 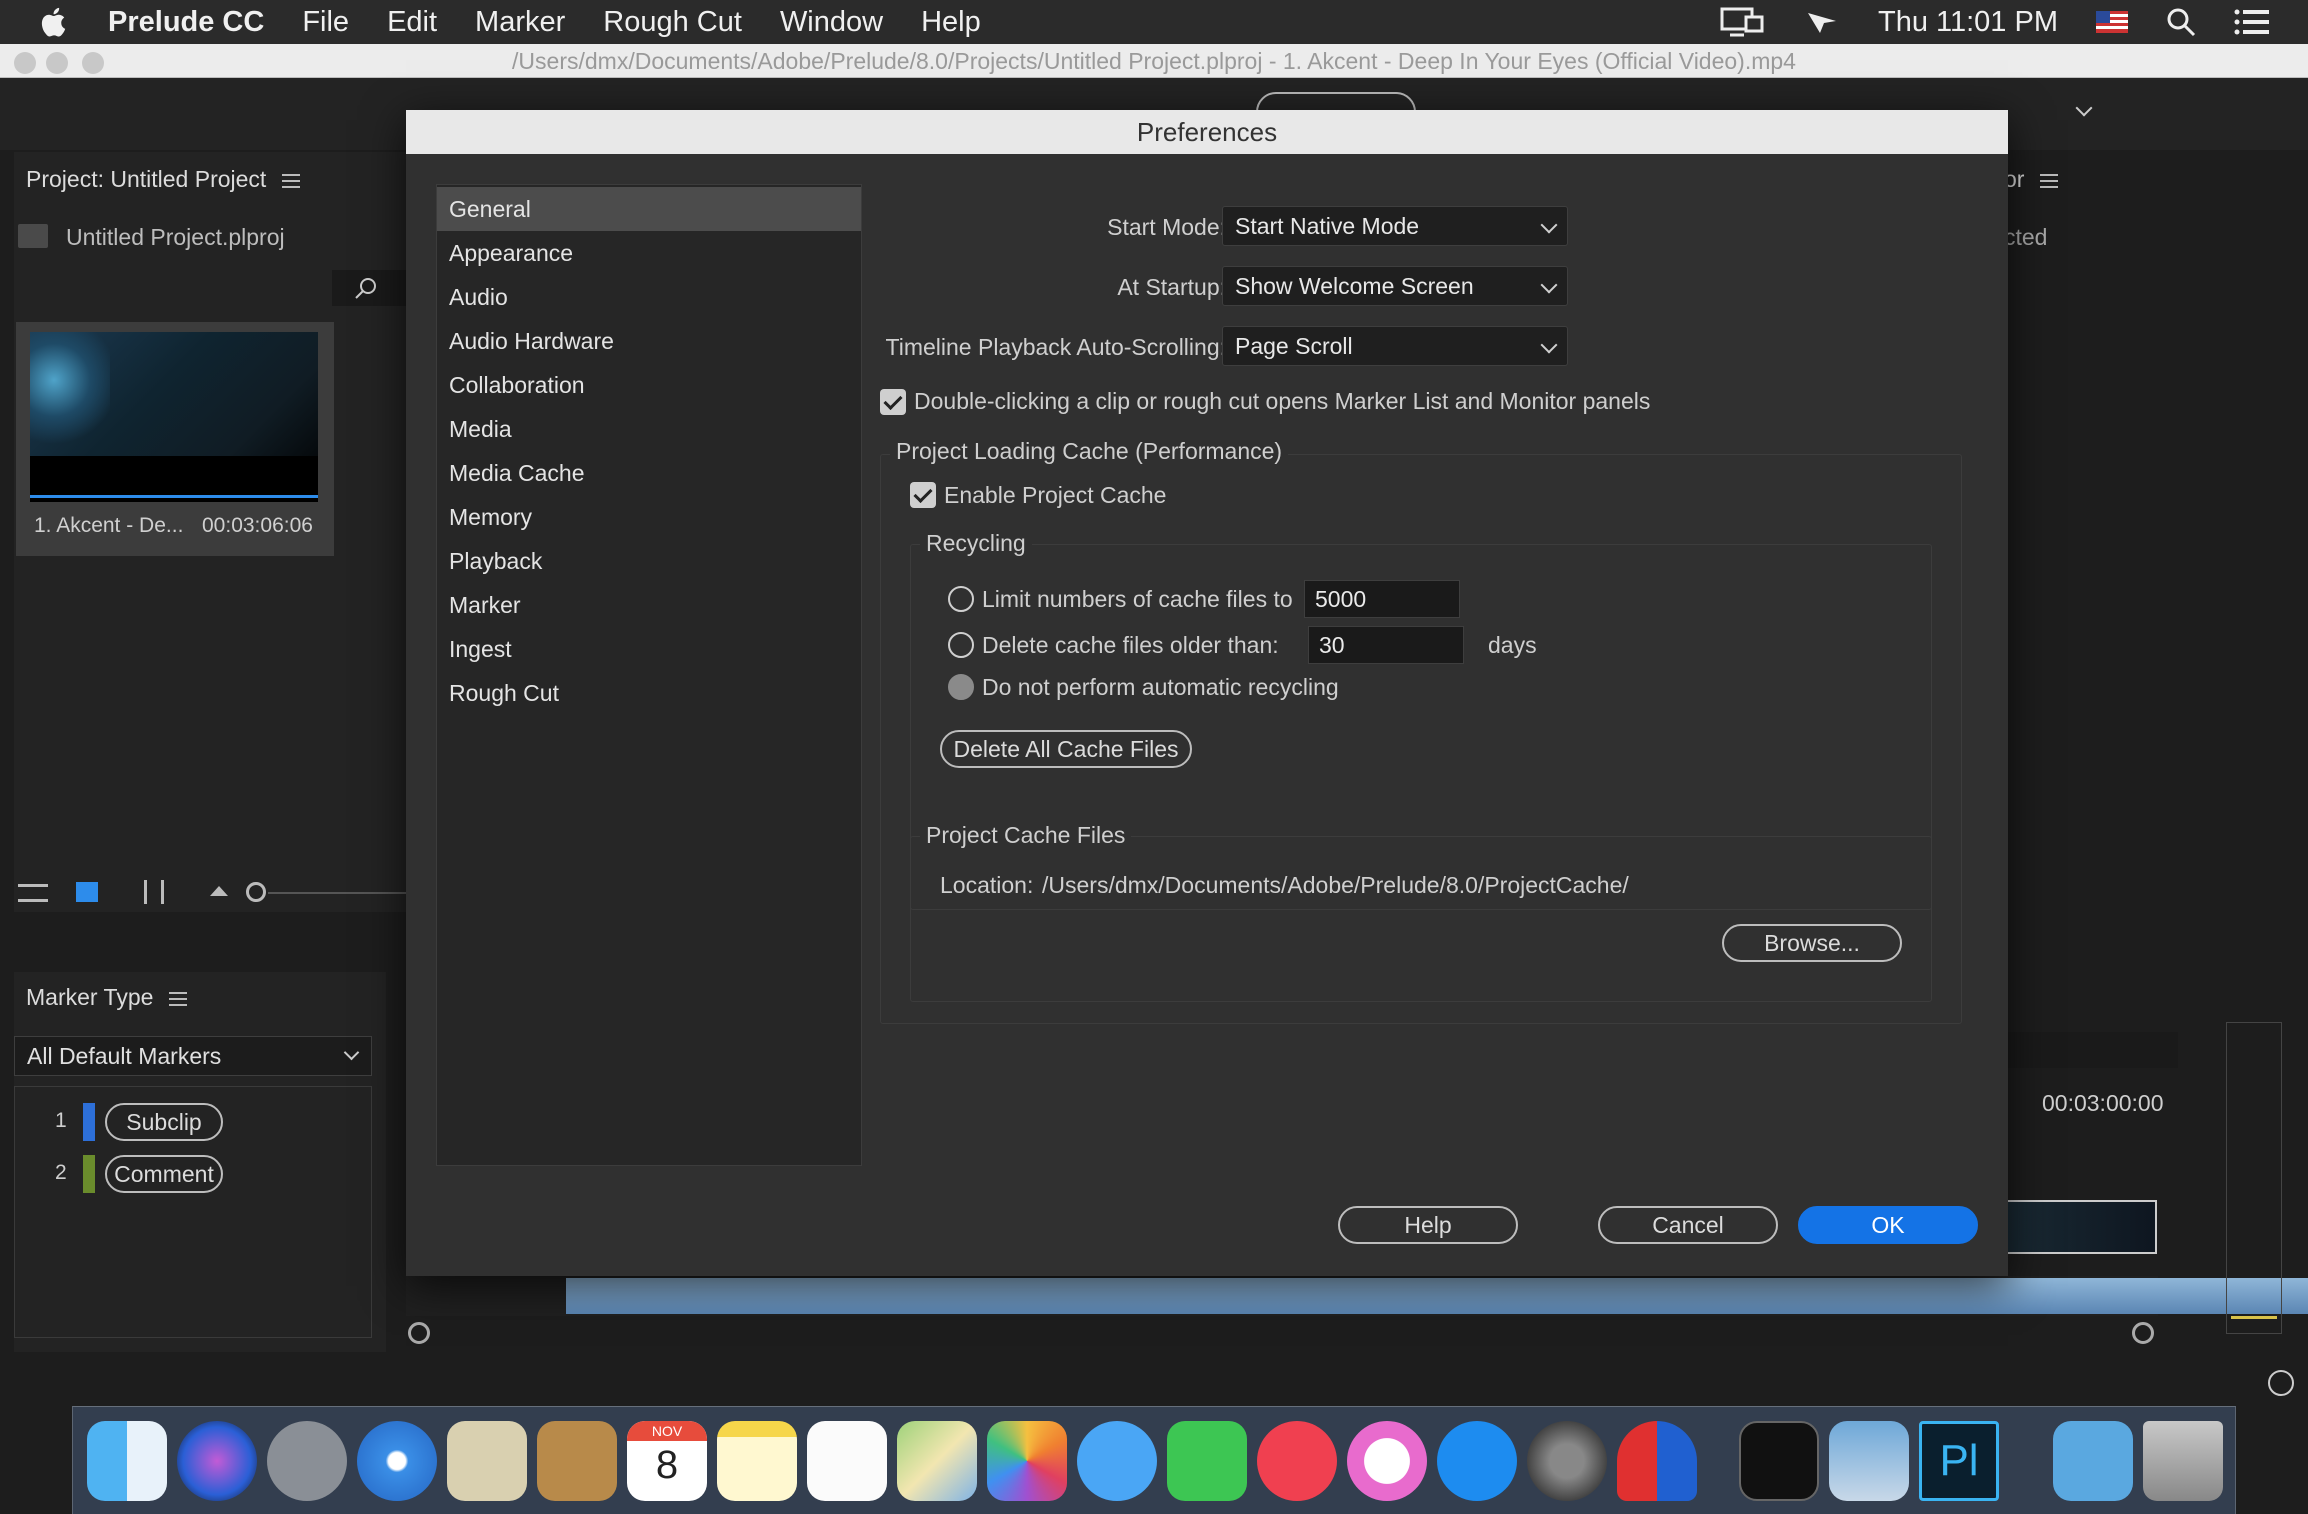 I want to click on category-appearance: Appearance, so click(x=649, y=253).